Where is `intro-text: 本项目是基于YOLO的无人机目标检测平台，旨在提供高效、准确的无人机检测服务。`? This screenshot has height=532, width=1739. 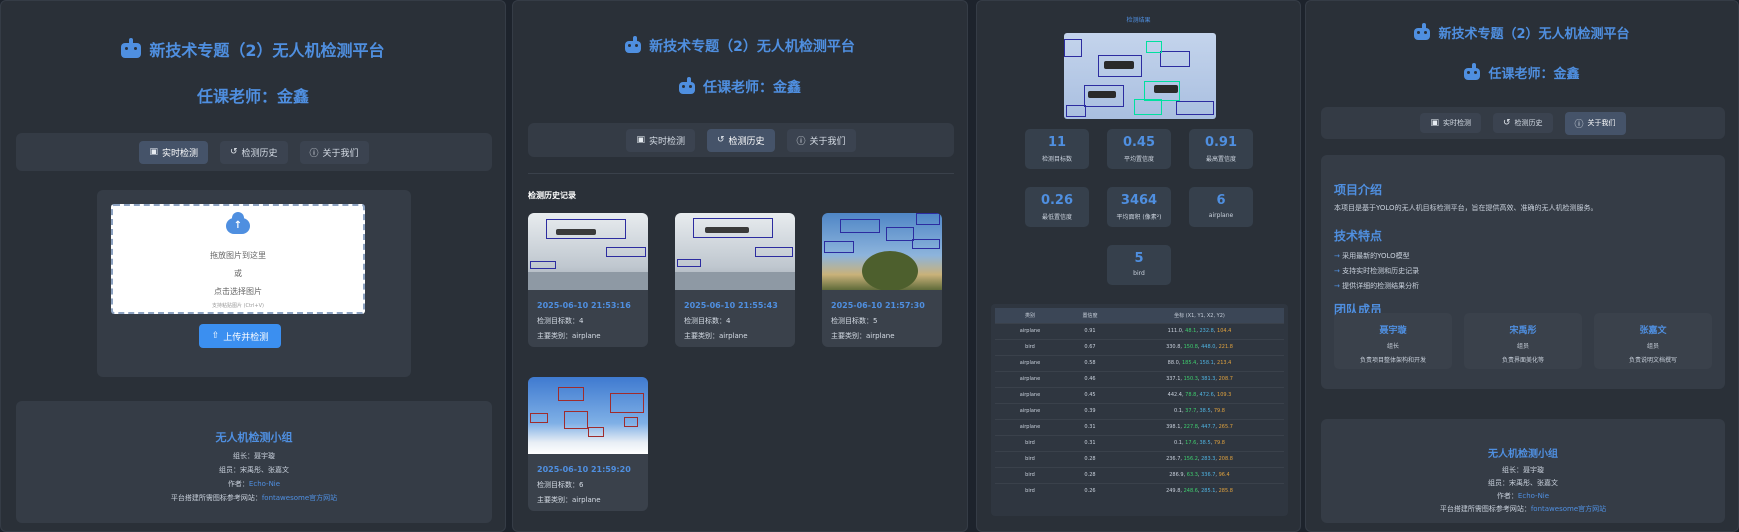 intro-text: 本项目是基于YOLO的无人机目标检测平台，旨在提供高效、准确的无人机检测服务。 is located at coordinates (1466, 208).